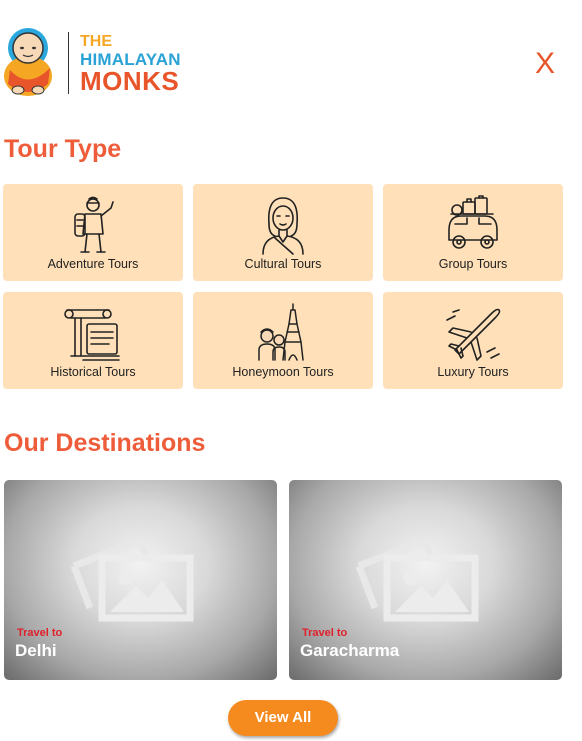  What do you see at coordinates (283, 264) in the screenshot?
I see `tour-label: Cultural Tours` at bounding box center [283, 264].